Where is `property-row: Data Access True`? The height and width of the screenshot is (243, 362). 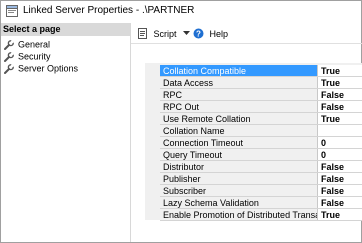 property-row: Data Access True is located at coordinates (261, 83).